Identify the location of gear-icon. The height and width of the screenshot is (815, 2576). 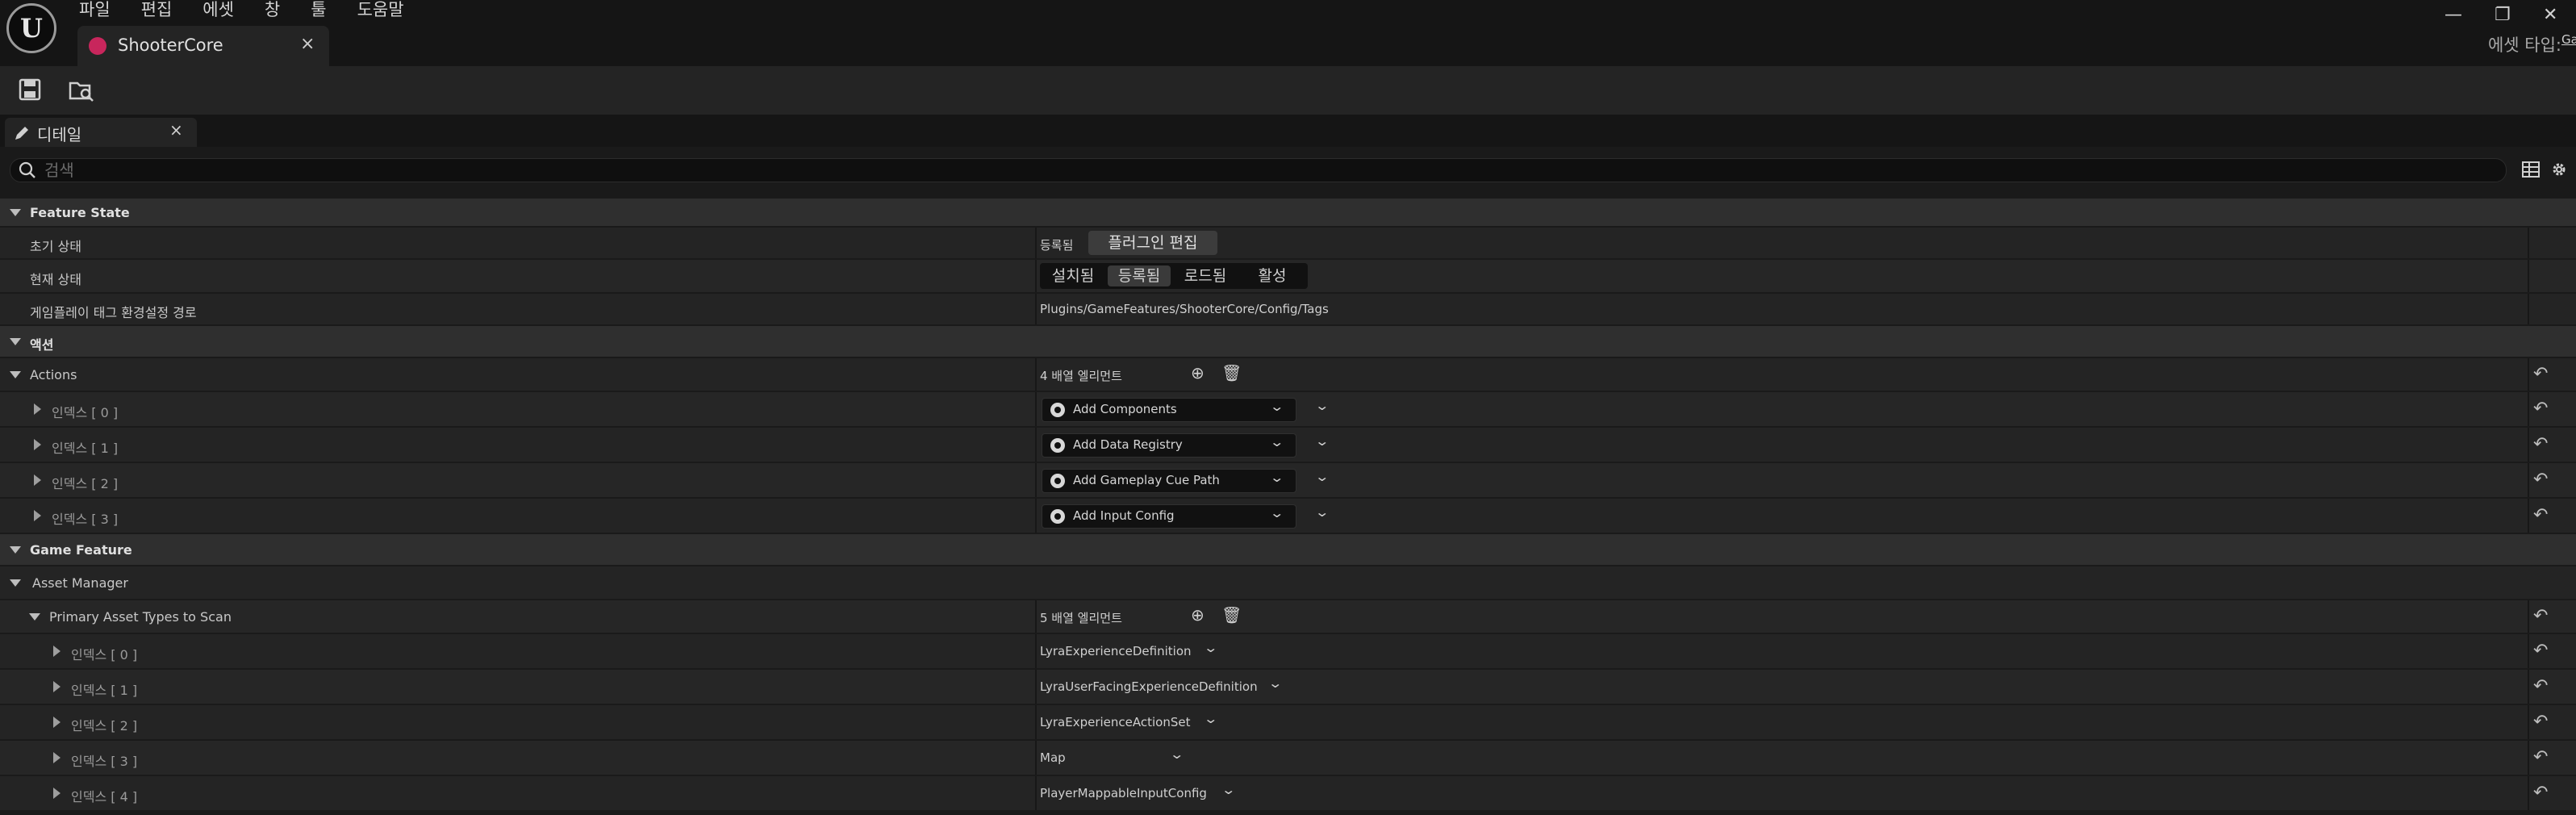
(2559, 169).